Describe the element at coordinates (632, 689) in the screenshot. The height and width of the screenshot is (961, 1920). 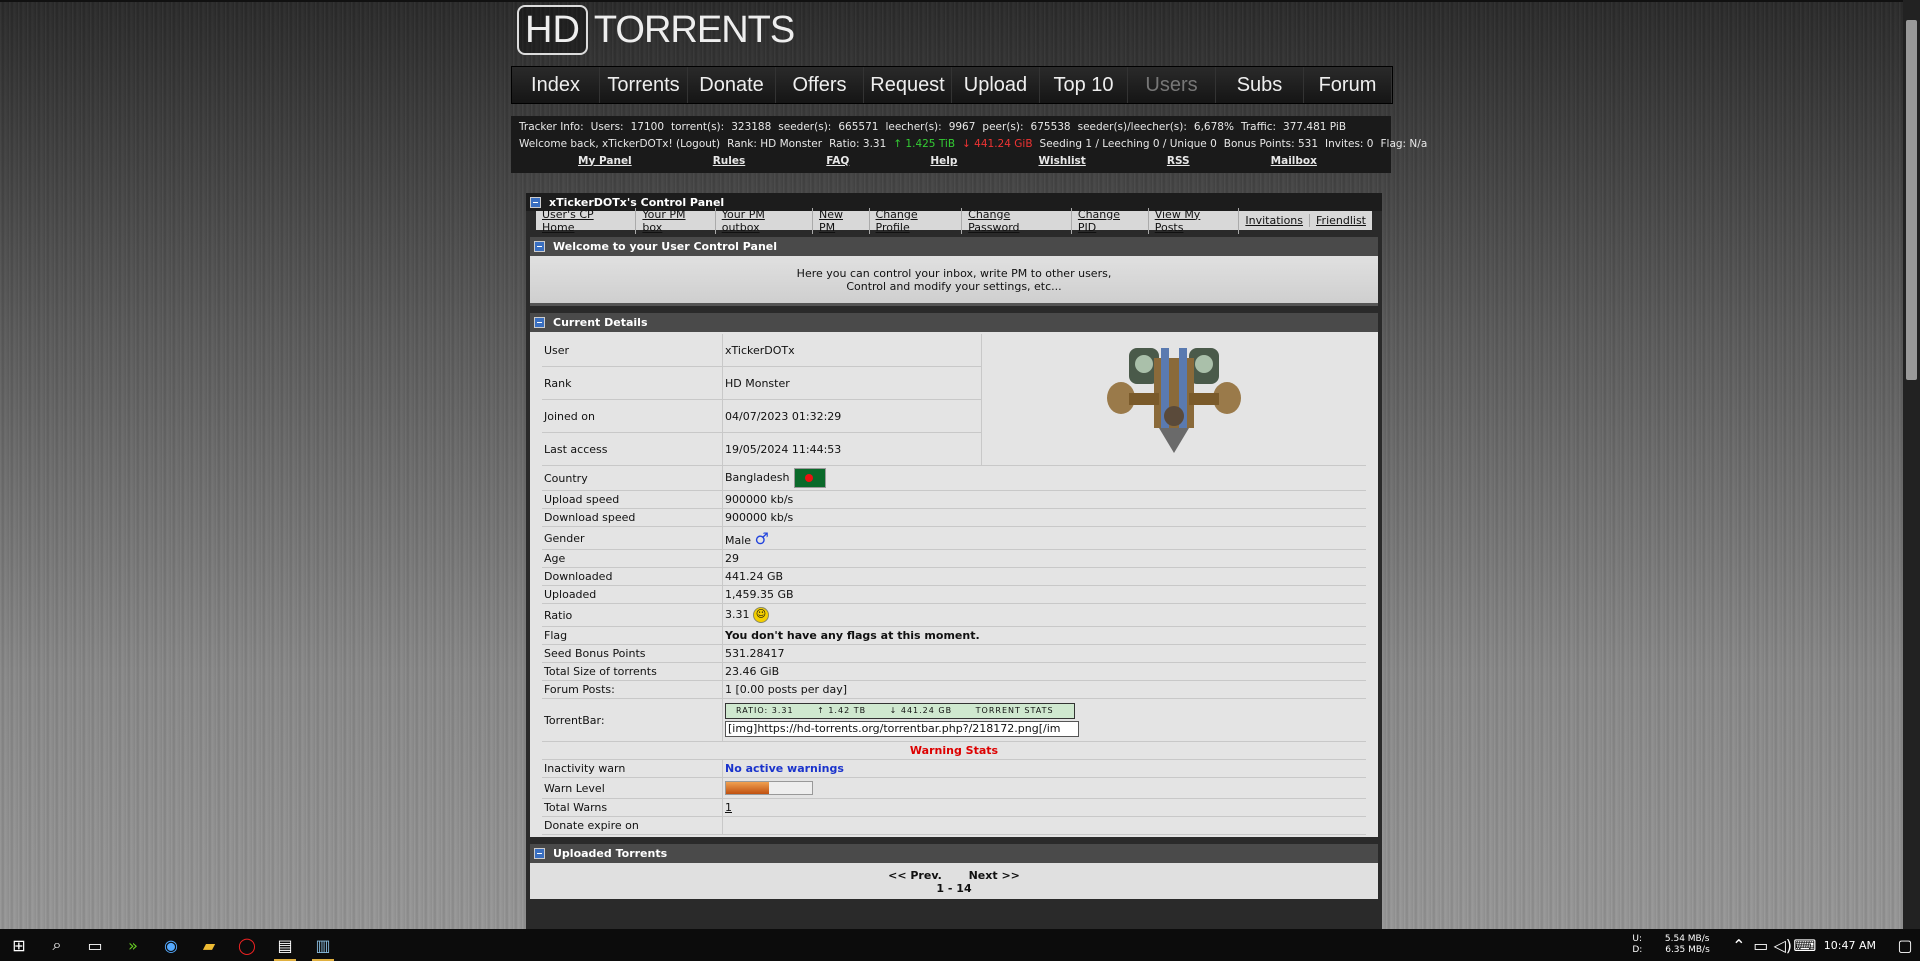
I see `label-forum-posts: Forum Posts:` at that location.